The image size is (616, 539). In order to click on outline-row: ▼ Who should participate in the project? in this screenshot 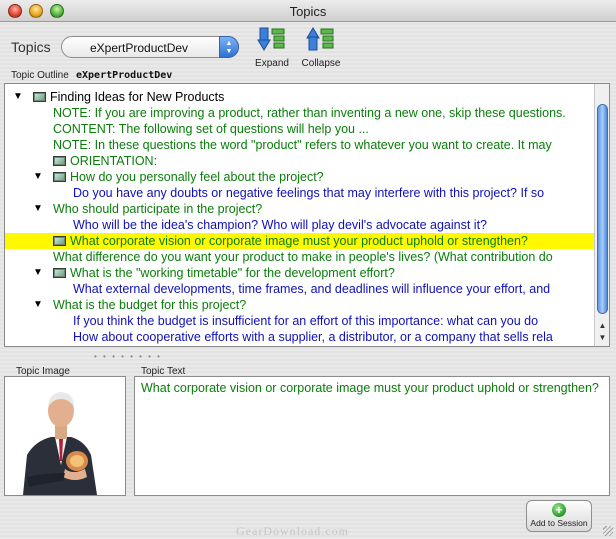, I will do `click(300, 209)`.